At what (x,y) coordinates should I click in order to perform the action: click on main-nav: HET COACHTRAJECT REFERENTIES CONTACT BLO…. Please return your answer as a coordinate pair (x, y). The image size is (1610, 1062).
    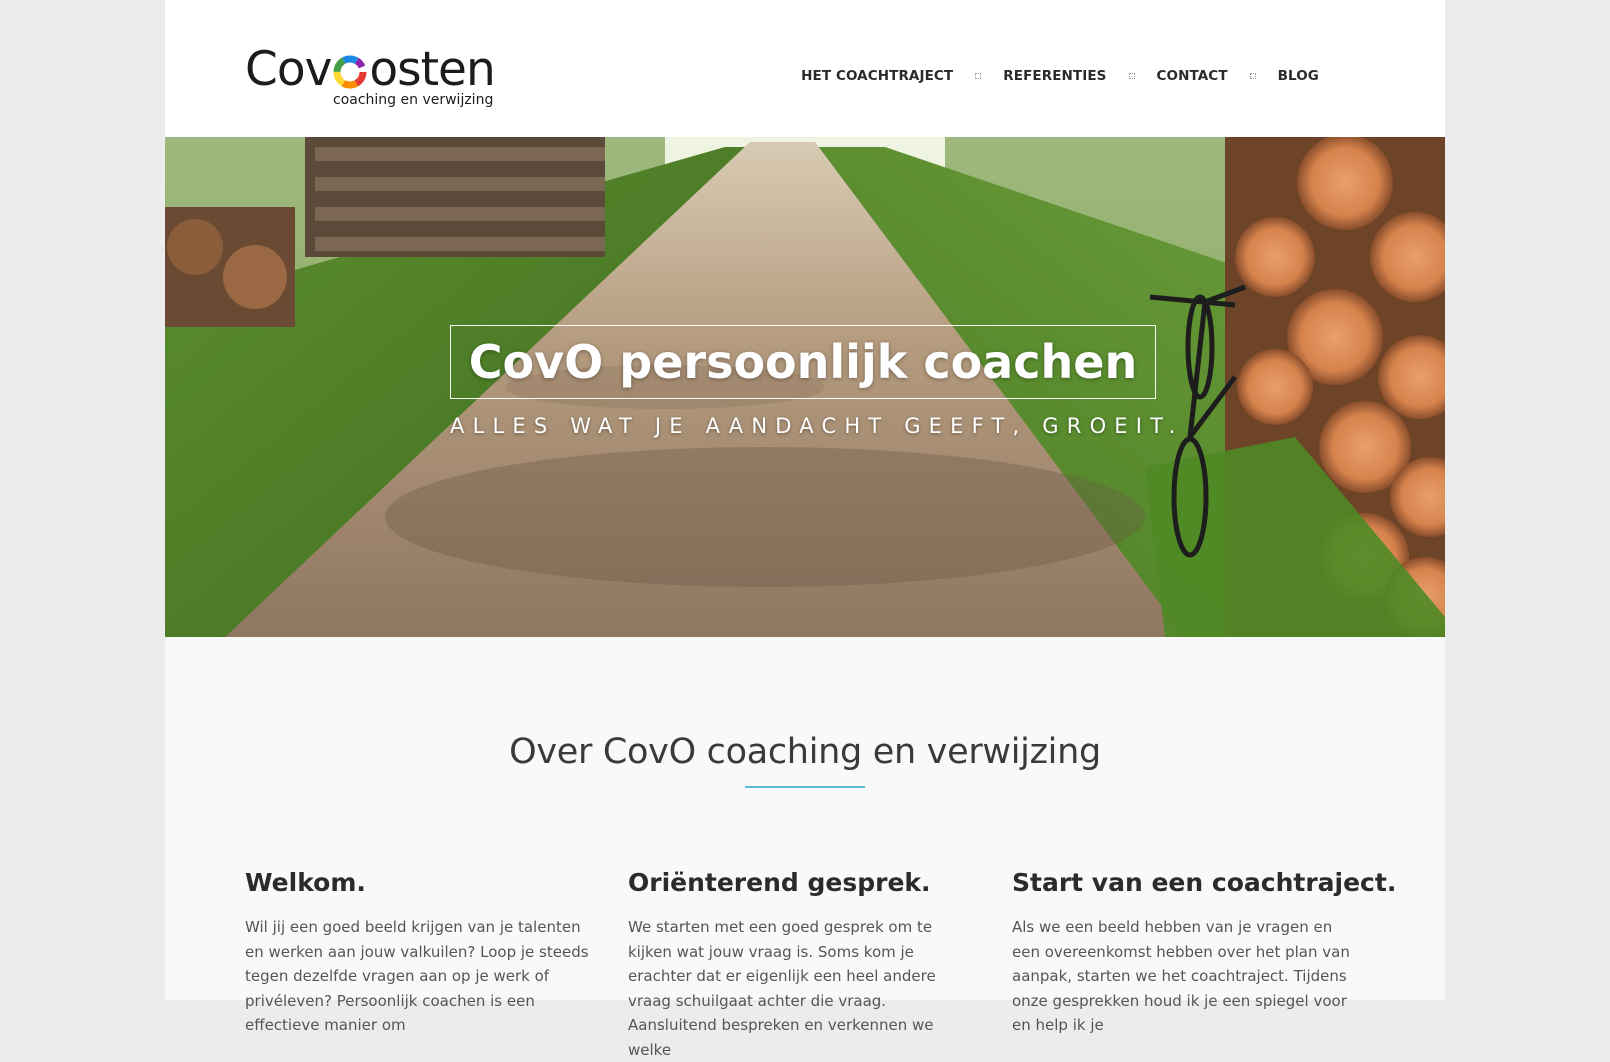
    Looking at the image, I should click on (1060, 76).